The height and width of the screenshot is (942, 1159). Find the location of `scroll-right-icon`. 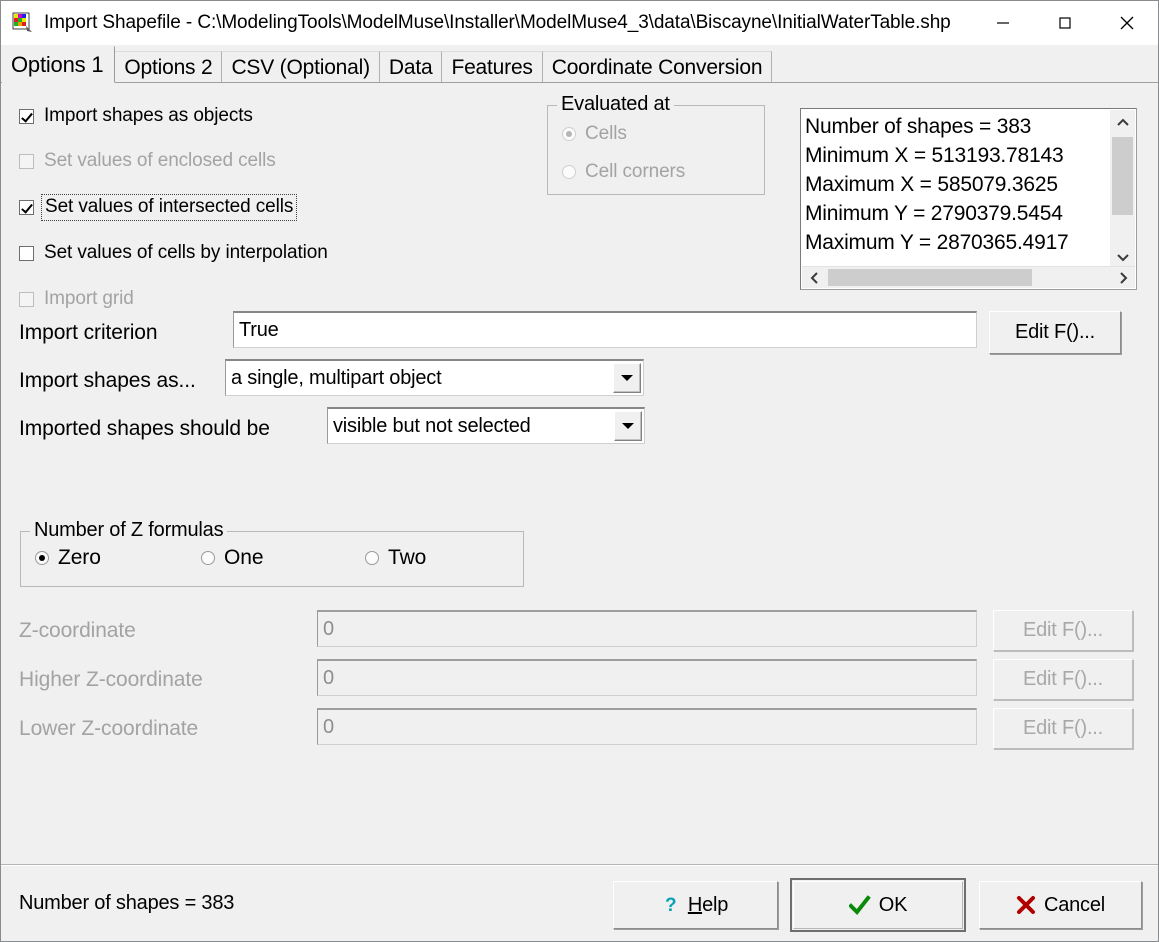

scroll-right-icon is located at coordinates (1122, 277).